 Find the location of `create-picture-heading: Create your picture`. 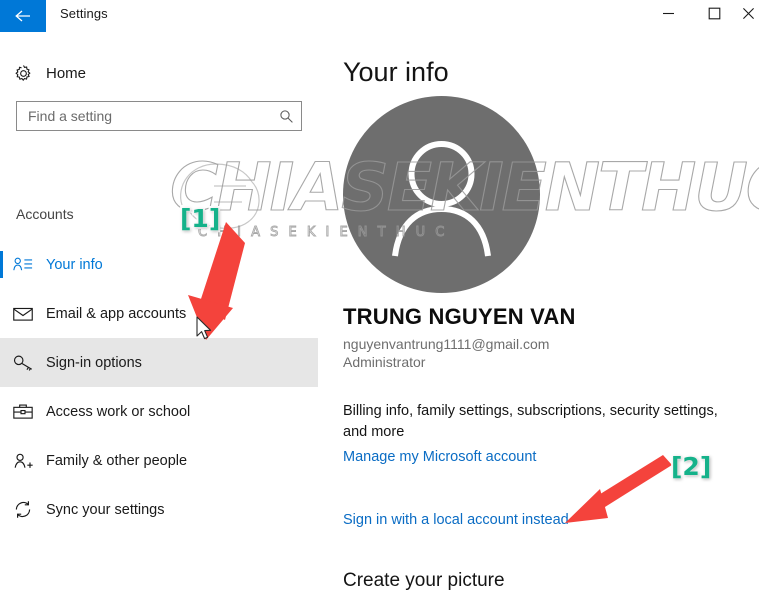

create-picture-heading: Create your picture is located at coordinates (424, 580).